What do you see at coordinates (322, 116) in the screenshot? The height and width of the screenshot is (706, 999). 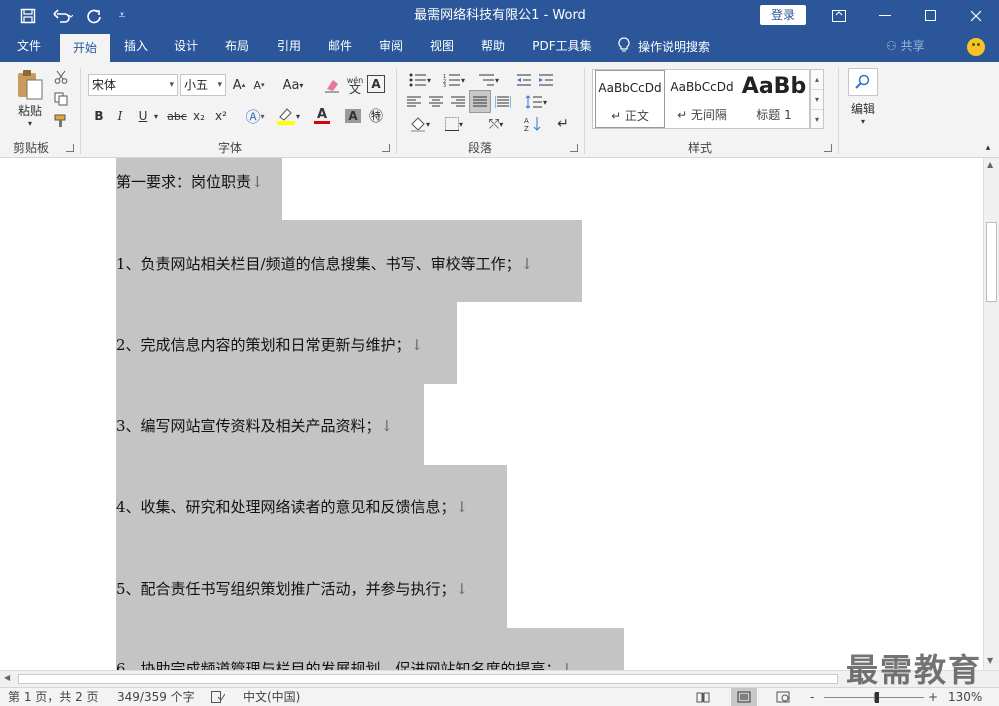 I see `font-color-icon: A` at bounding box center [322, 116].